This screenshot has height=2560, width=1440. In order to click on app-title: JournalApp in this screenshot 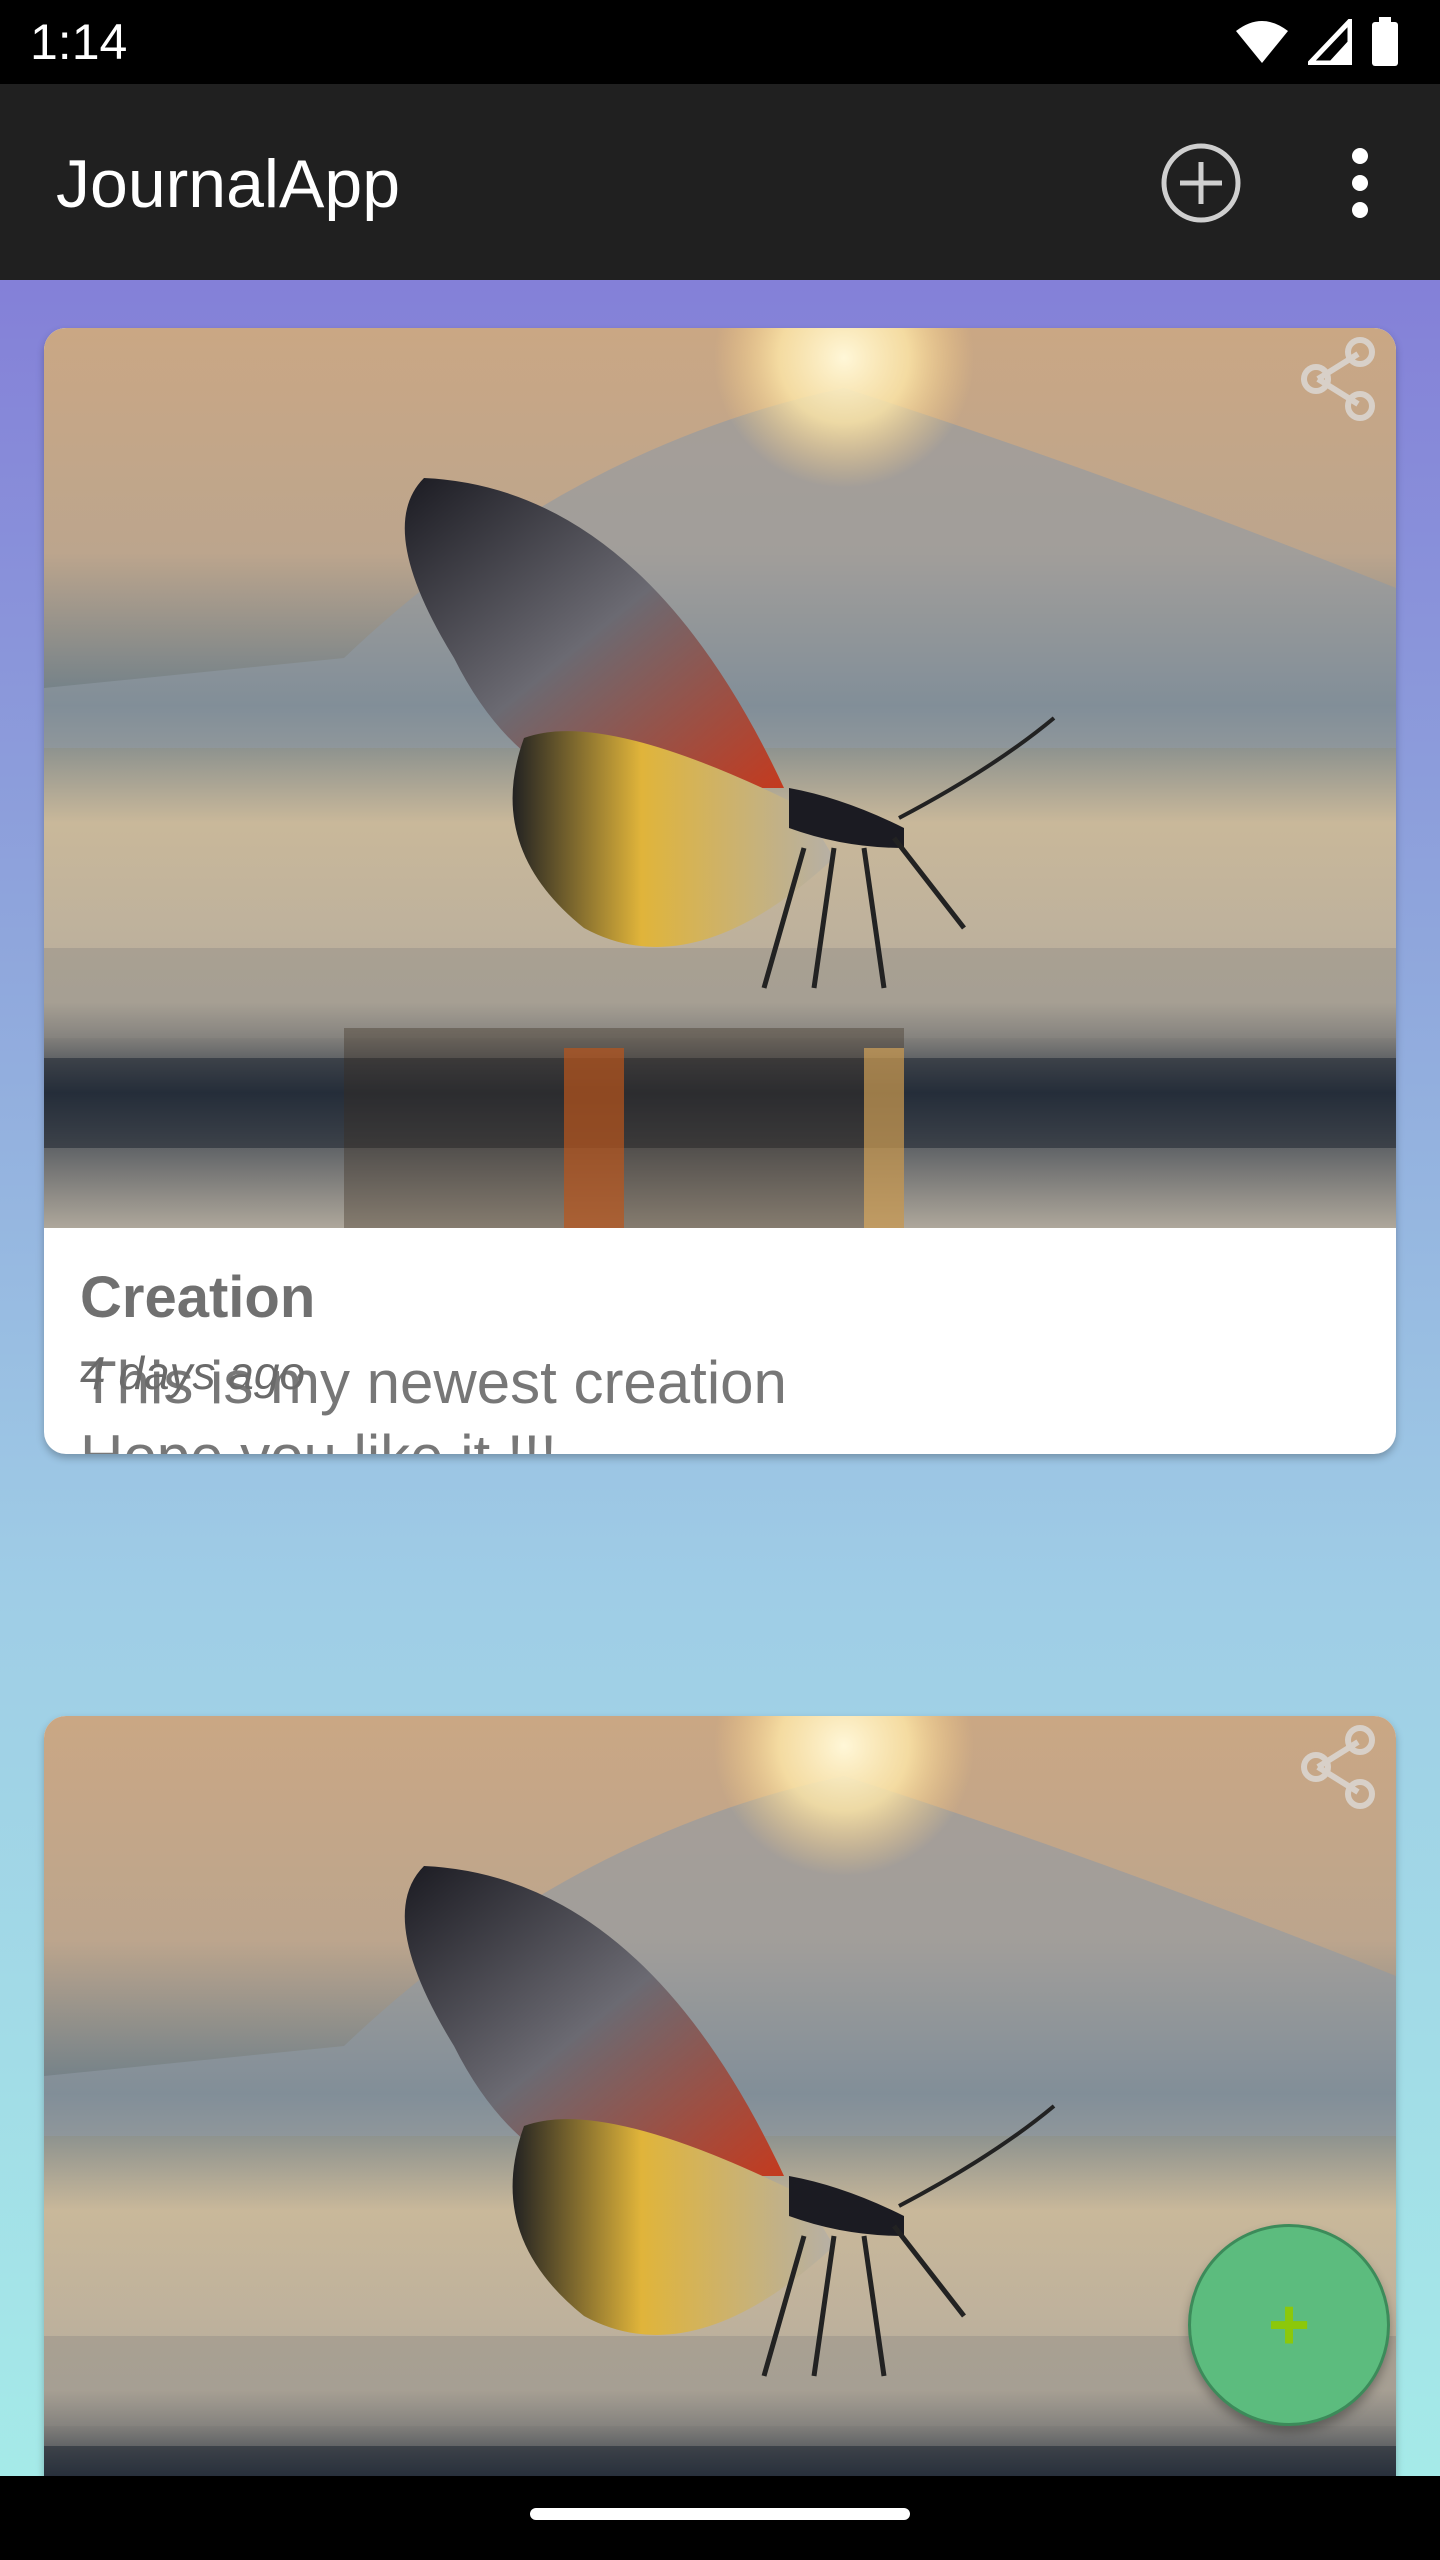, I will do `click(228, 184)`.